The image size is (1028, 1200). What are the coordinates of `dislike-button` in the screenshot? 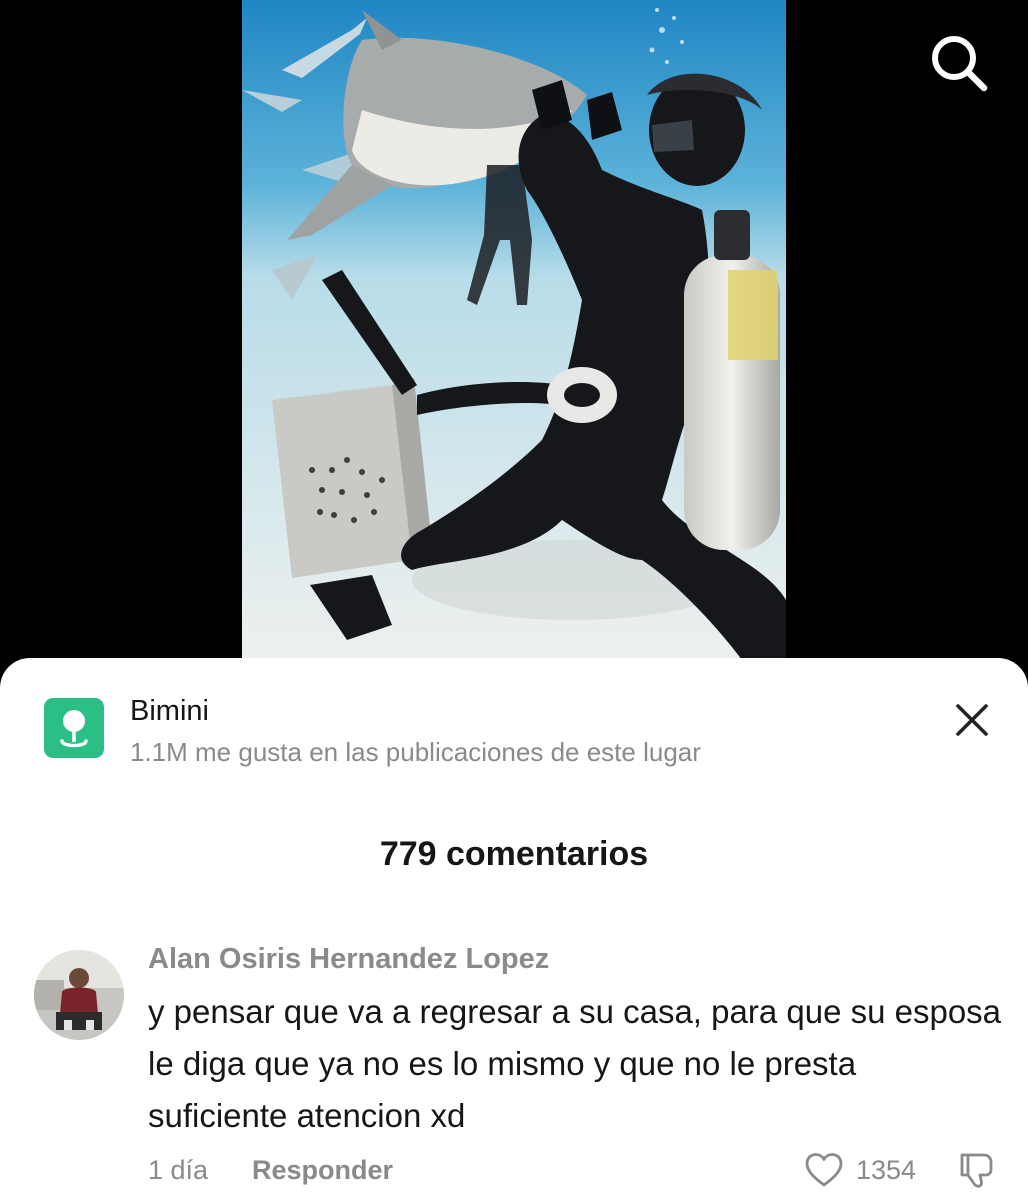 It's located at (976, 1170).